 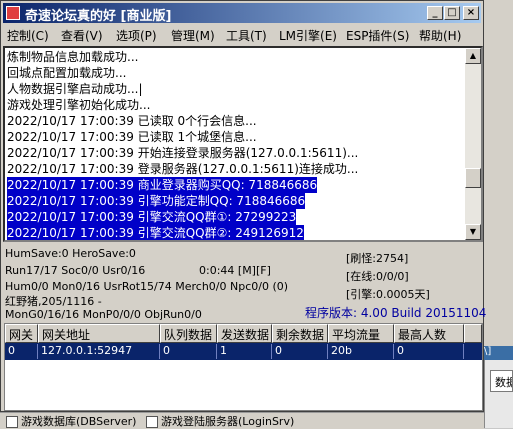 I want to click on scroll-up-icon: ▲, so click(x=473, y=56).